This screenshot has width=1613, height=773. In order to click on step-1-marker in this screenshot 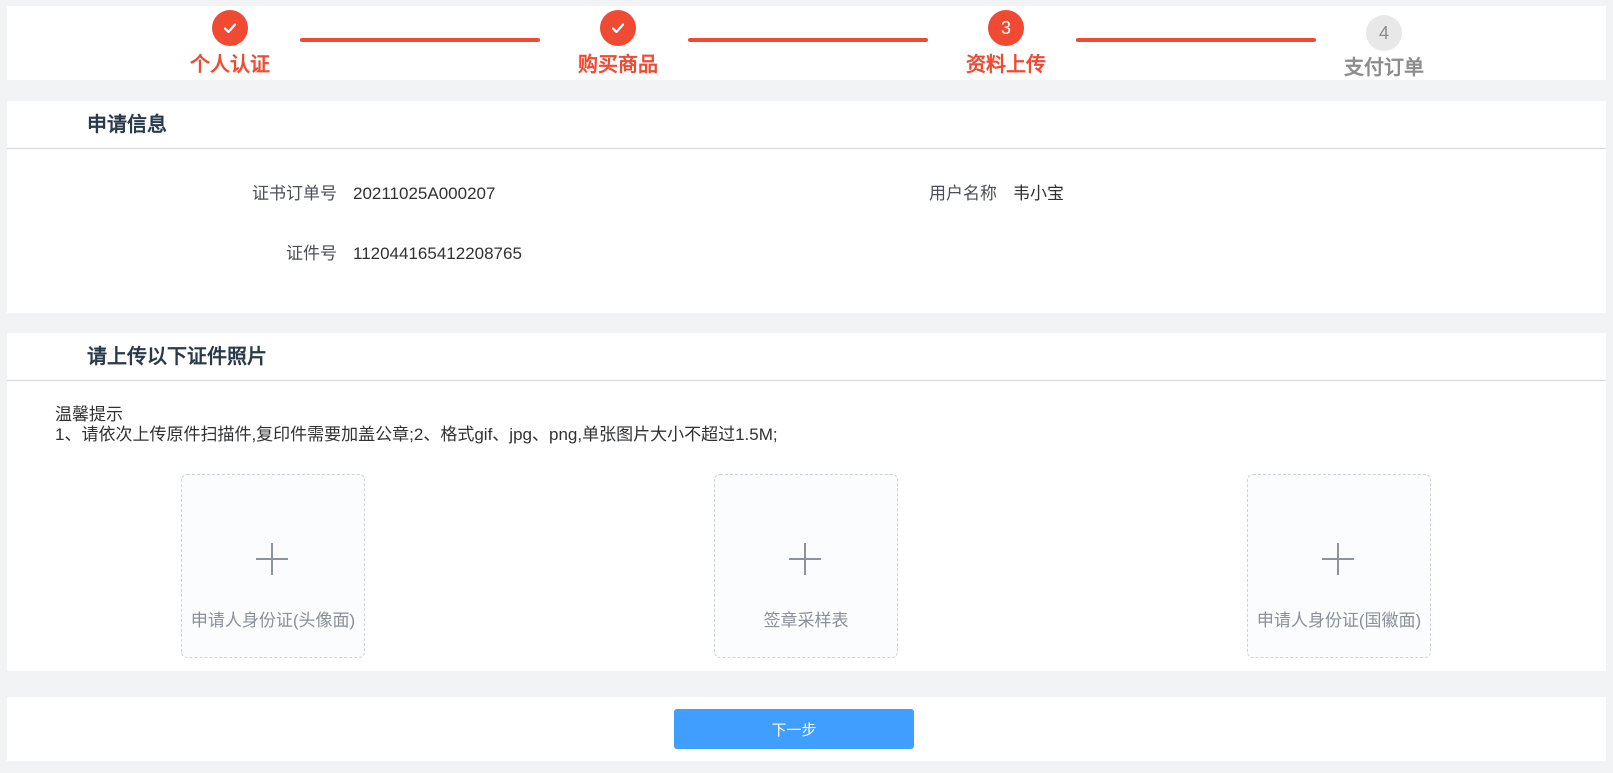, I will do `click(230, 28)`.